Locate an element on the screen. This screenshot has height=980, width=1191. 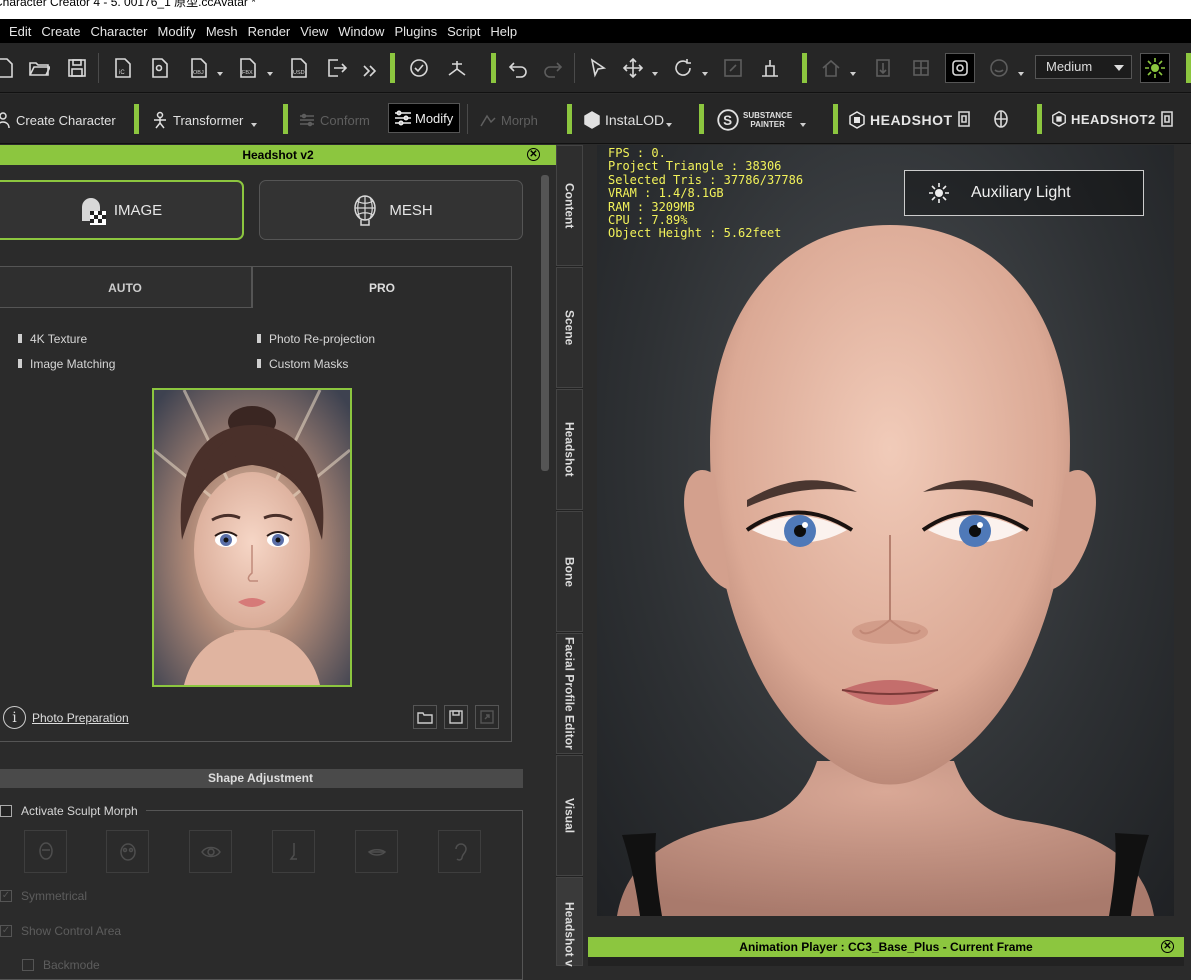
menu-render: Render is located at coordinates (269, 31).